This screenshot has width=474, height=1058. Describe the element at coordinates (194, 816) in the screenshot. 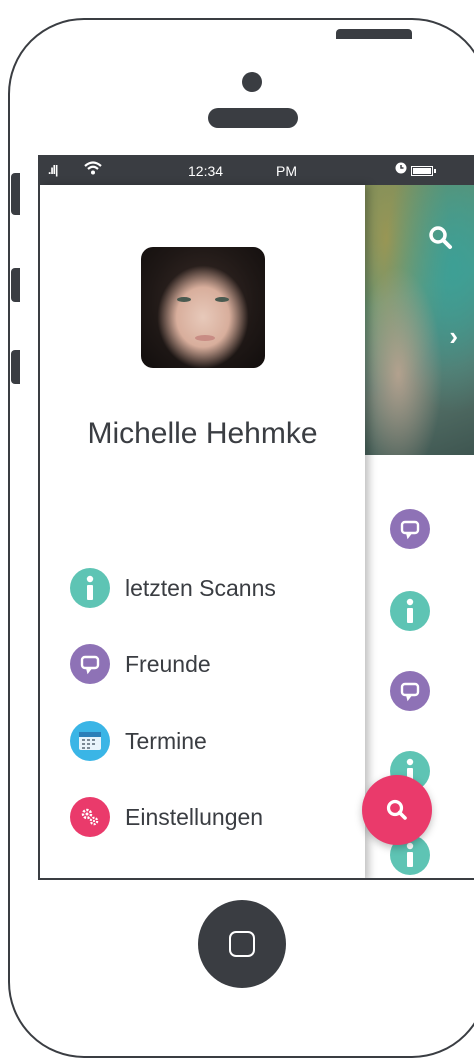

I see `menu-item-label: Einstellungen` at that location.